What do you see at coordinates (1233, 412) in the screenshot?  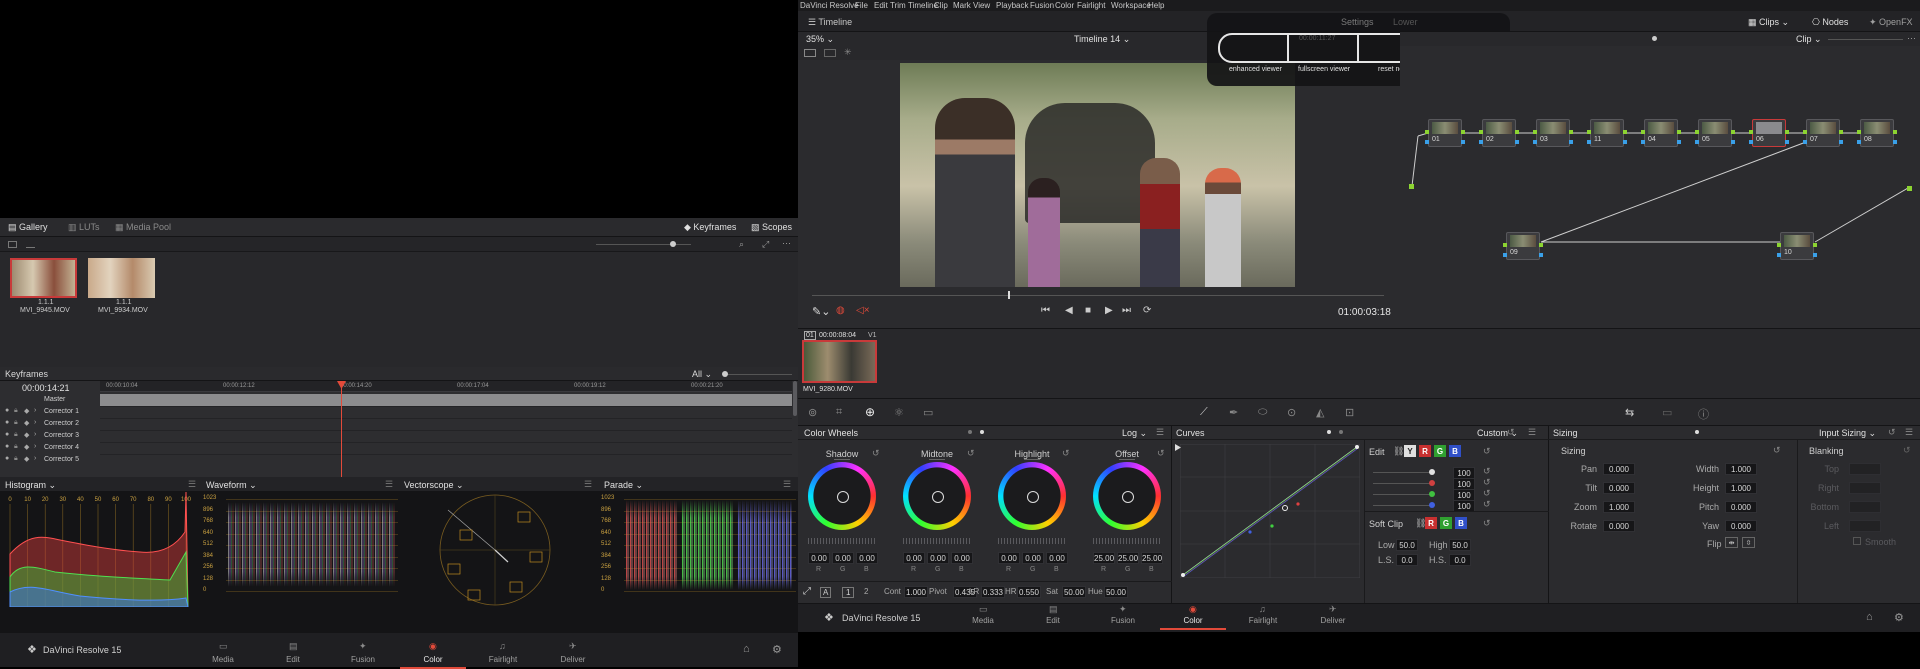 I see `qualifier-icon: ✒` at bounding box center [1233, 412].